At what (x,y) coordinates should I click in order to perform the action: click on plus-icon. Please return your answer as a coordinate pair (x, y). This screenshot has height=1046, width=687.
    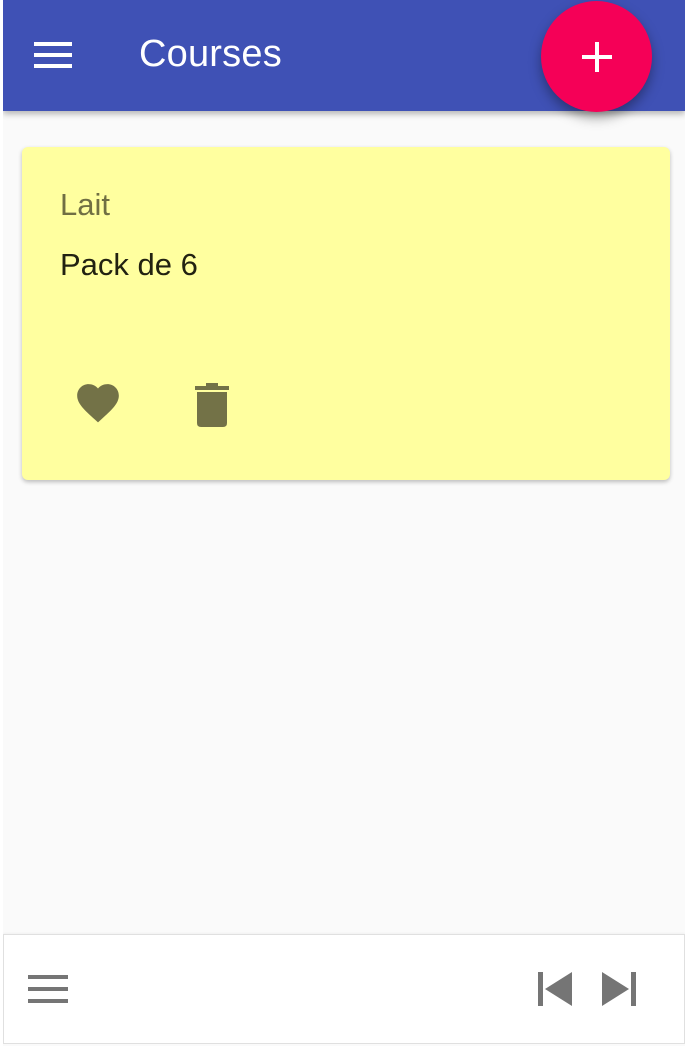
    Looking at the image, I should click on (596, 56).